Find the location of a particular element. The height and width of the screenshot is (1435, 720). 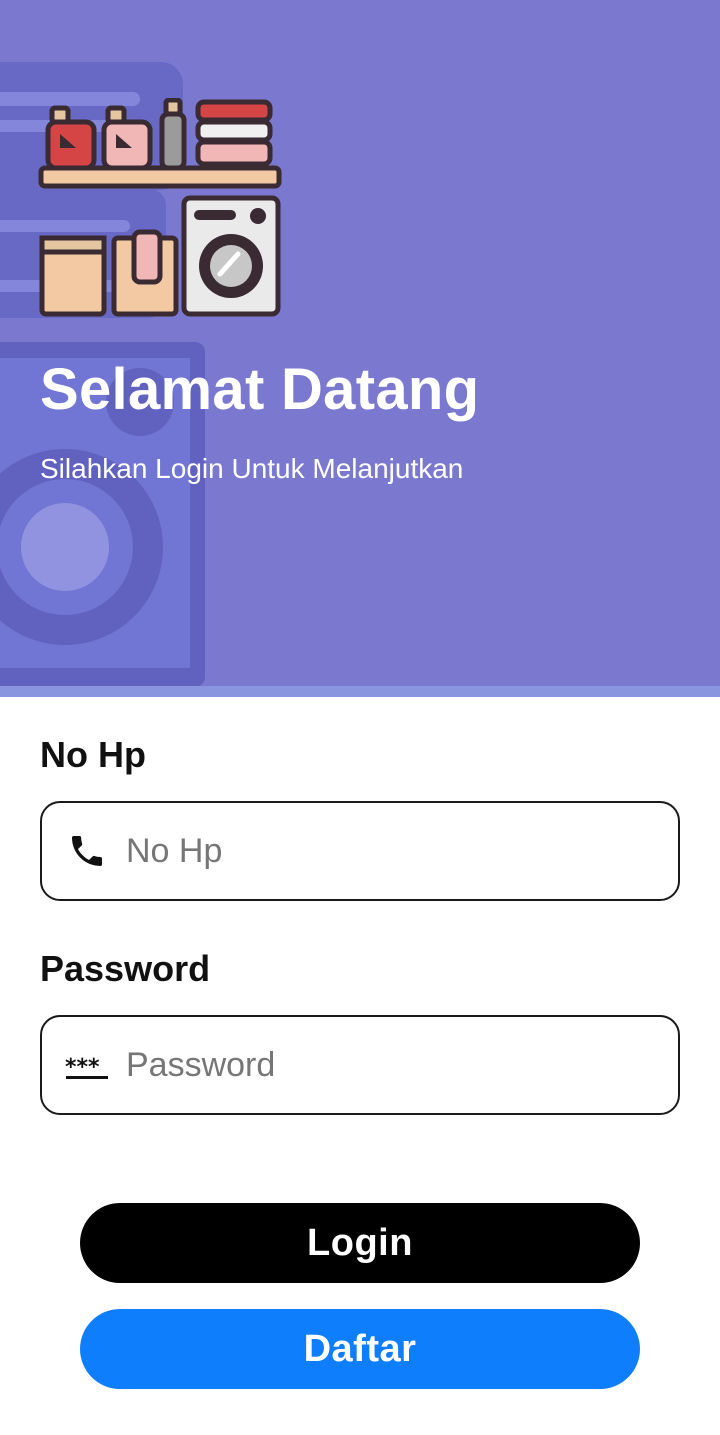

laundry-illustration is located at coordinates (160, 207).